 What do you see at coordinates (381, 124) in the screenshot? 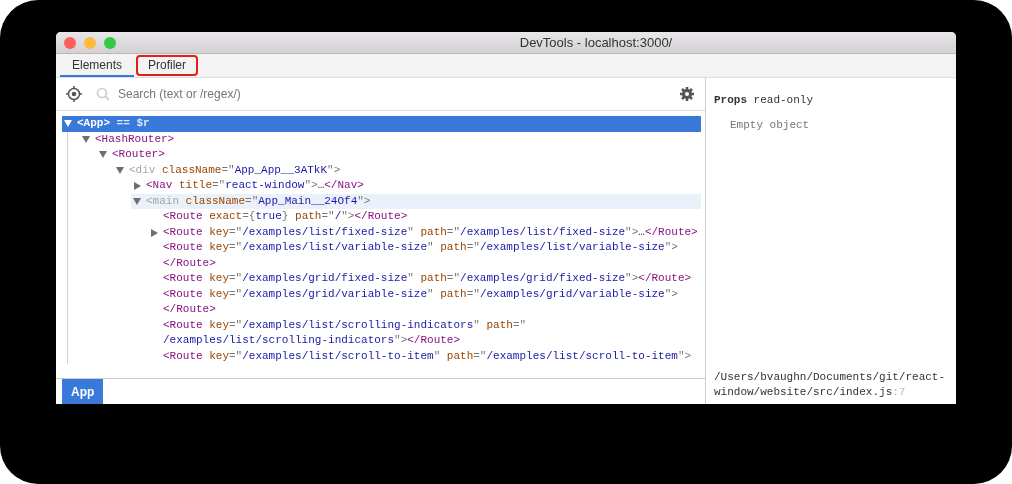
I see `tree-row: <App> == $r` at bounding box center [381, 124].